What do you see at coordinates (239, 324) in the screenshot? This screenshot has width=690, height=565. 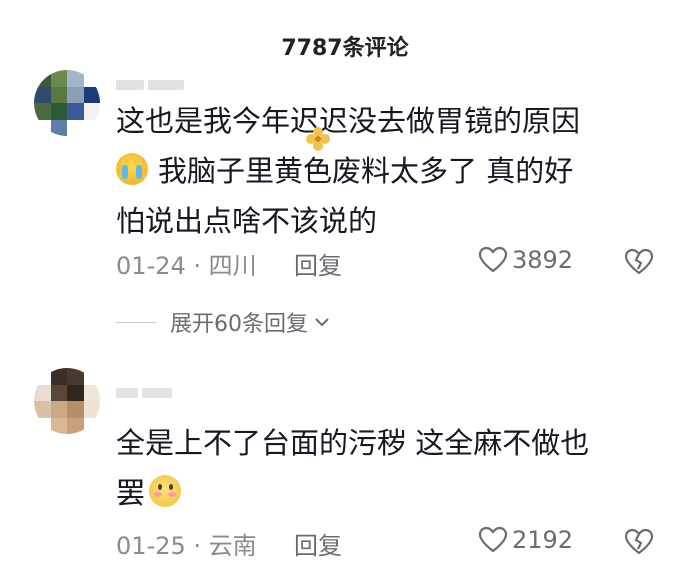 I see `expand-replies-label: 展开60条回复` at bounding box center [239, 324].